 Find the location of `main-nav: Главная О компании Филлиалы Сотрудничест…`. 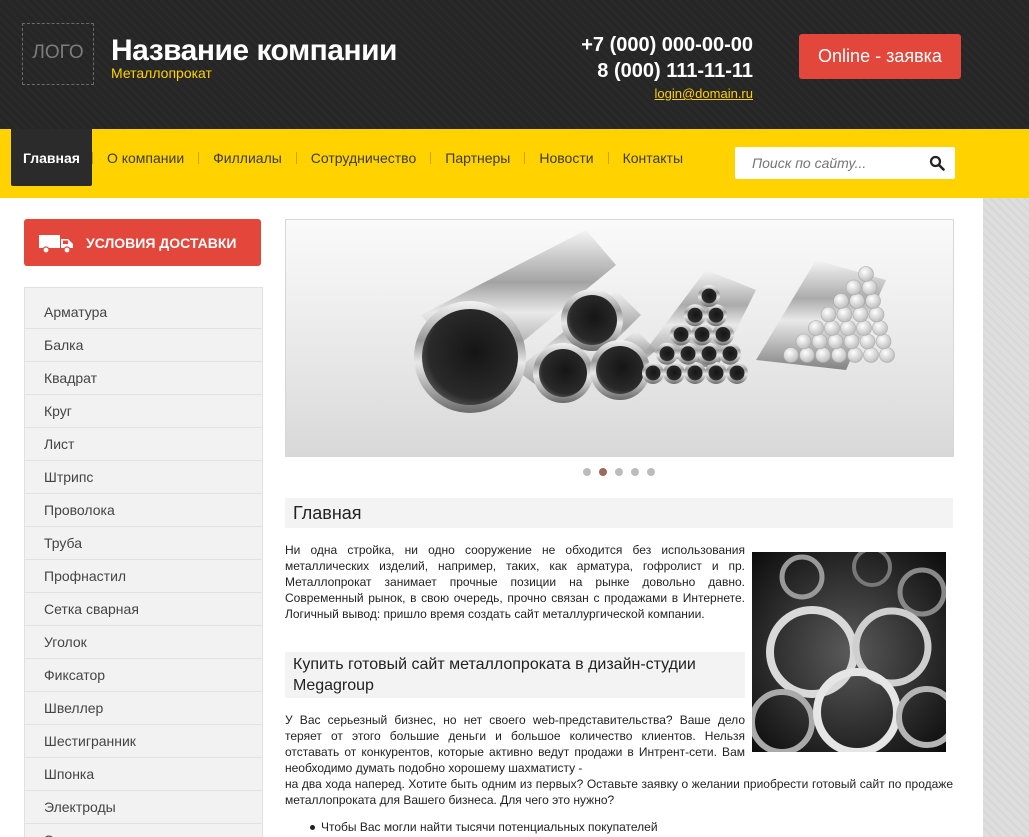

main-nav: Главная О компании Филлиалы Сотрудничест… is located at coordinates (514, 163).